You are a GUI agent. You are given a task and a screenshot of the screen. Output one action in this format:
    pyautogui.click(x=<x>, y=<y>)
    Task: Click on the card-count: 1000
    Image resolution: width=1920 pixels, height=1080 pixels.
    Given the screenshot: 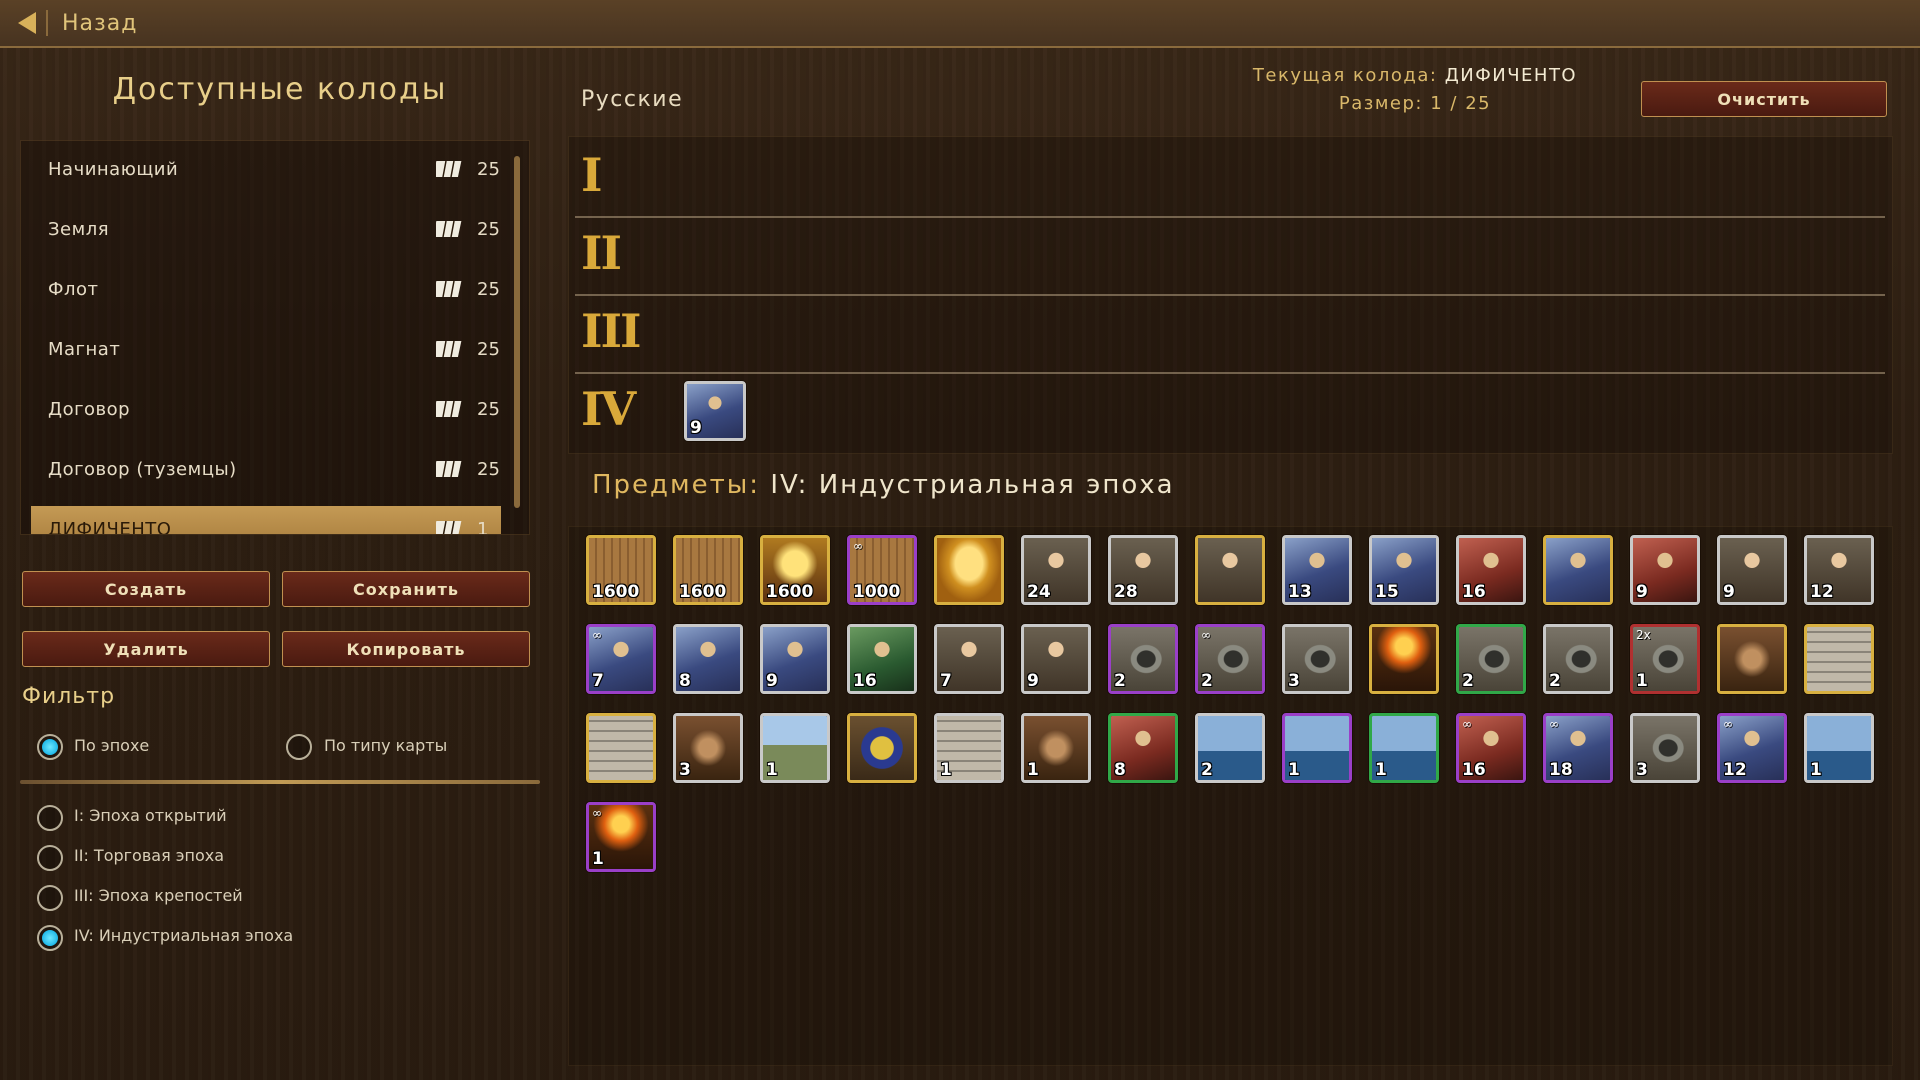 What is the action you would take?
    pyautogui.click(x=877, y=592)
    